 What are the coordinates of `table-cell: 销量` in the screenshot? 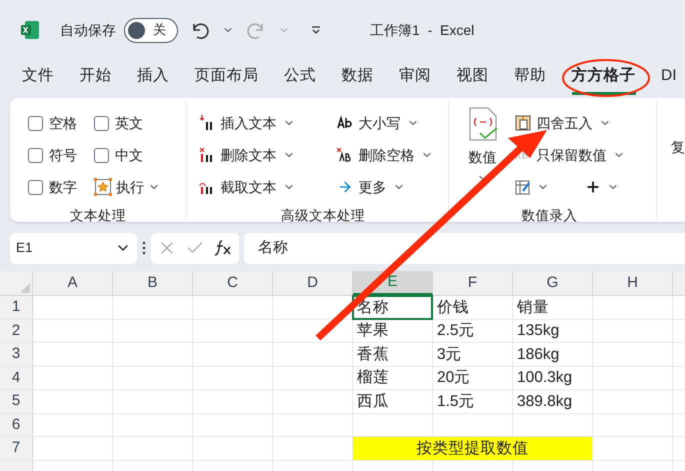 It's located at (552, 307).